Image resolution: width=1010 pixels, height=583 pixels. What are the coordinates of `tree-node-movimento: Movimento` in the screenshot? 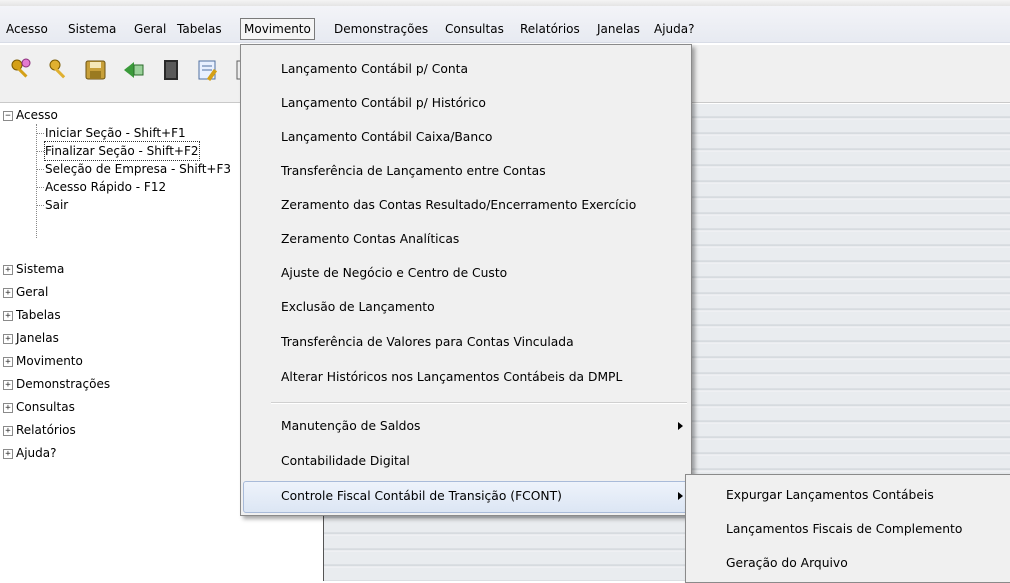 It's located at (49, 361).